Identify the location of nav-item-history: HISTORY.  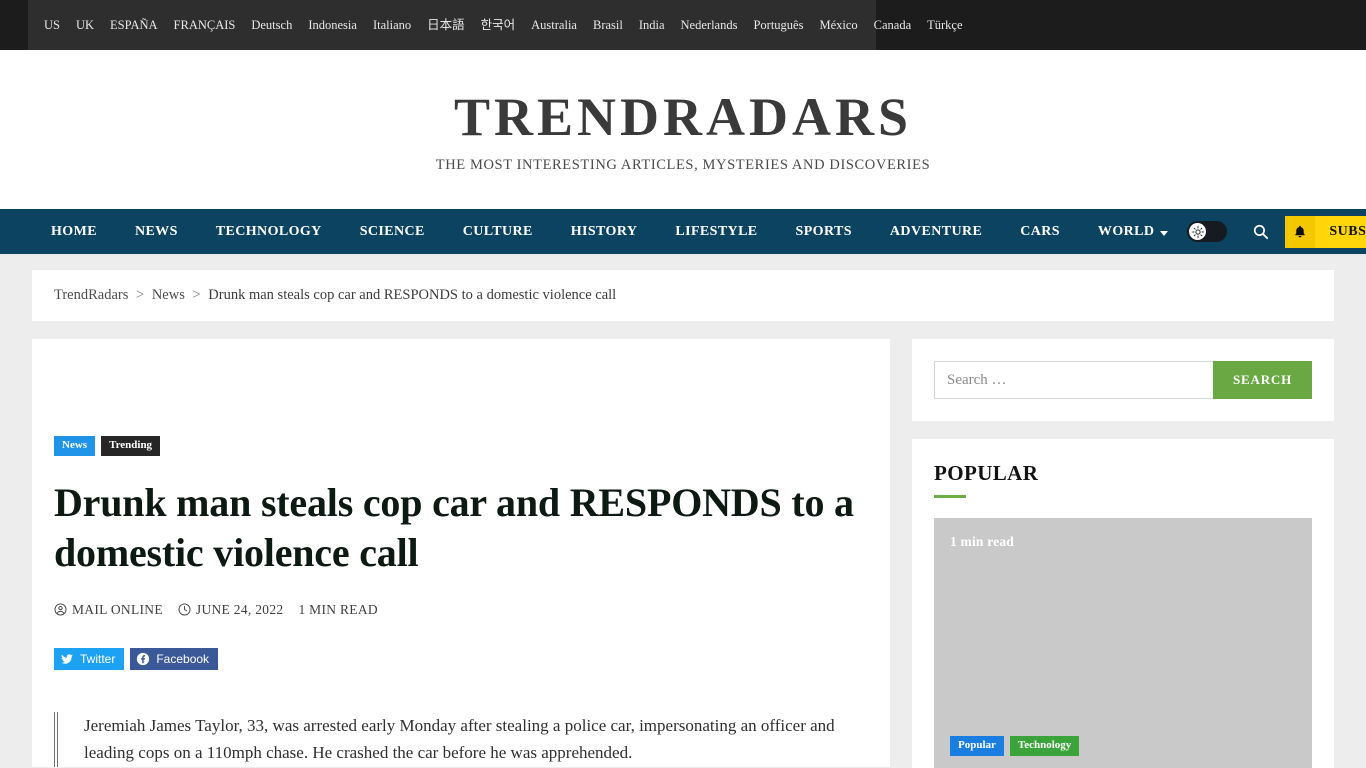
(604, 232).